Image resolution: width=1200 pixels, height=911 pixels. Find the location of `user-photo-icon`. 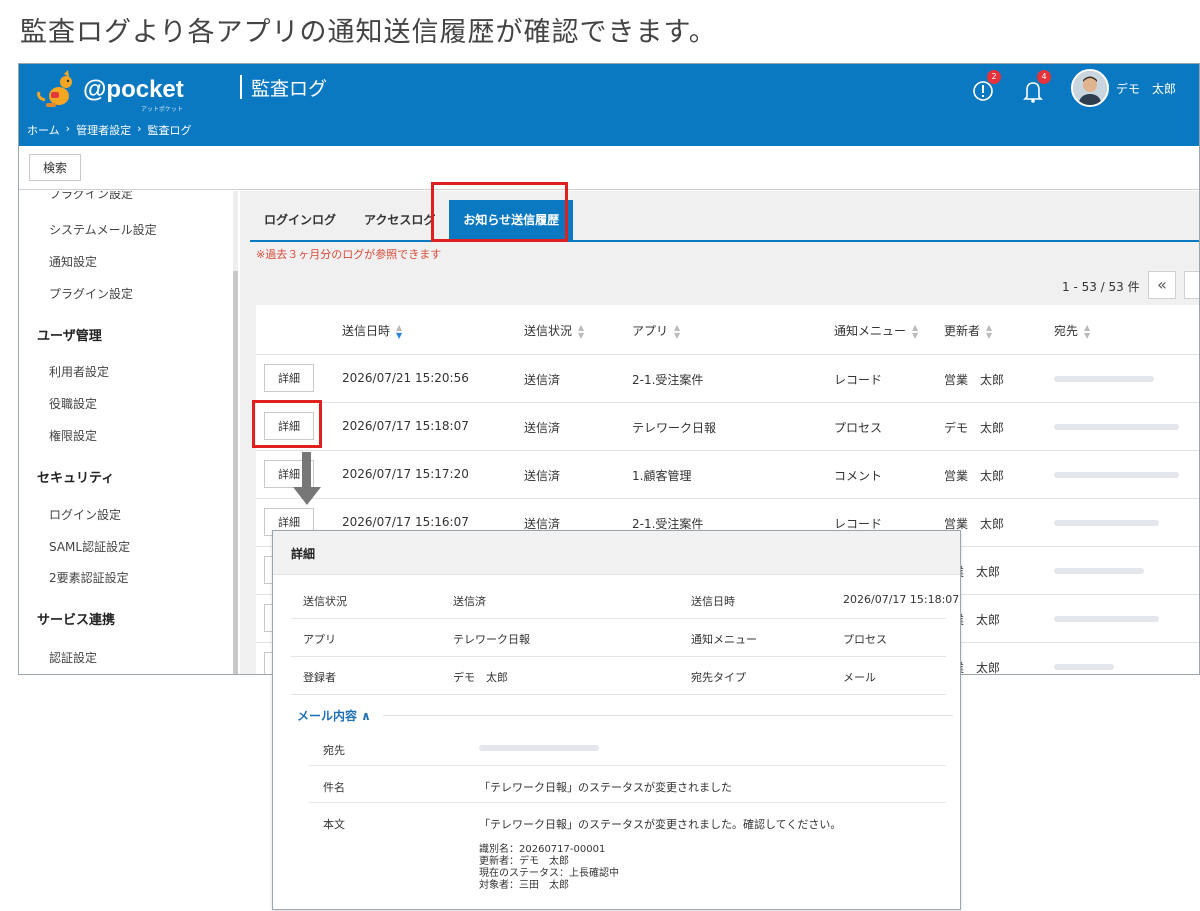

user-photo-icon is located at coordinates (1090, 88).